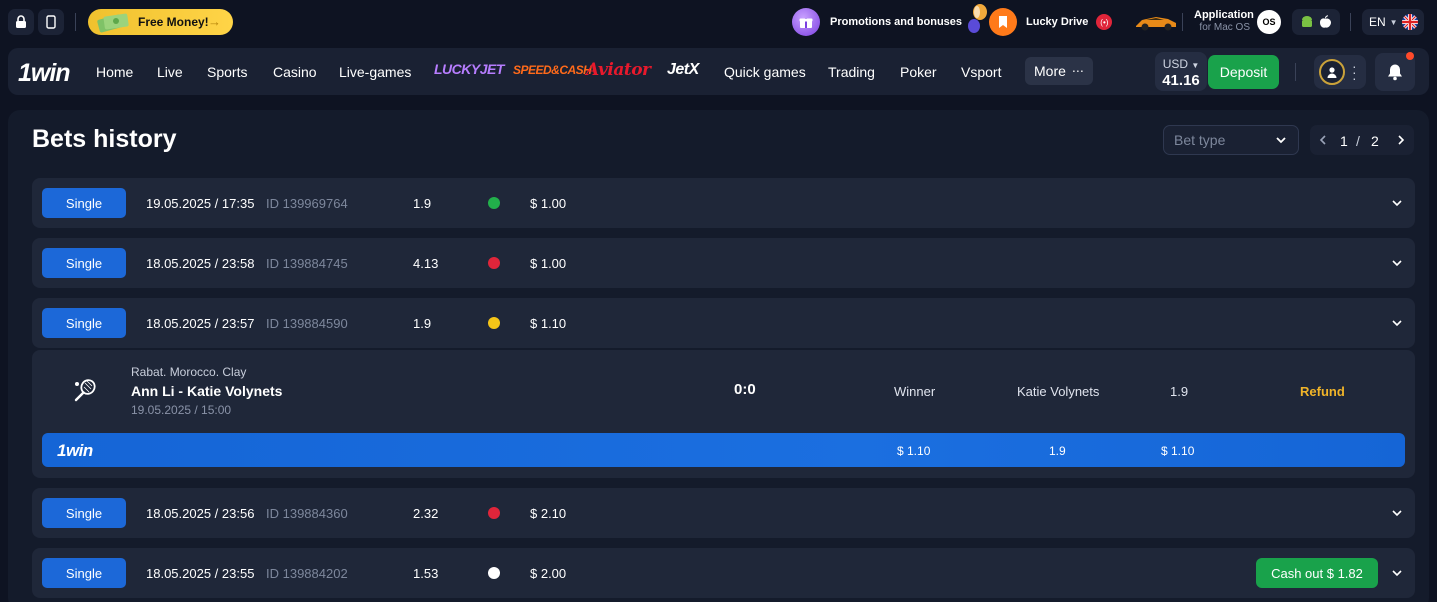  What do you see at coordinates (160, 22) in the screenshot?
I see `free-money-button: Free Money! →` at bounding box center [160, 22].